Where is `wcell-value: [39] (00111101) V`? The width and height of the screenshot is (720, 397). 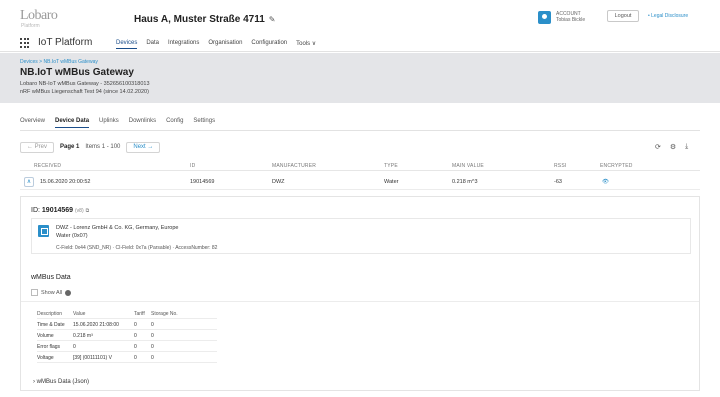 wcell-value: [39] (00111101) V is located at coordinates (92, 358).